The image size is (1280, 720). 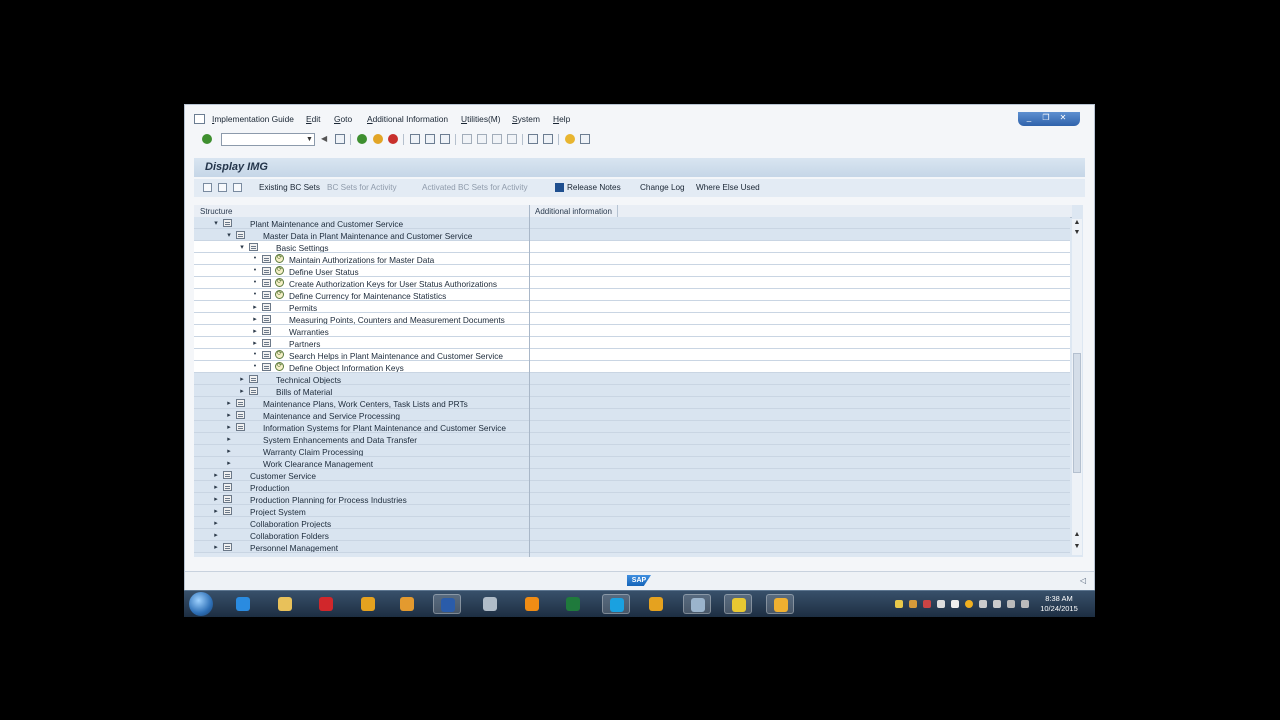 I want to click on layout-icon, so click(x=585, y=139).